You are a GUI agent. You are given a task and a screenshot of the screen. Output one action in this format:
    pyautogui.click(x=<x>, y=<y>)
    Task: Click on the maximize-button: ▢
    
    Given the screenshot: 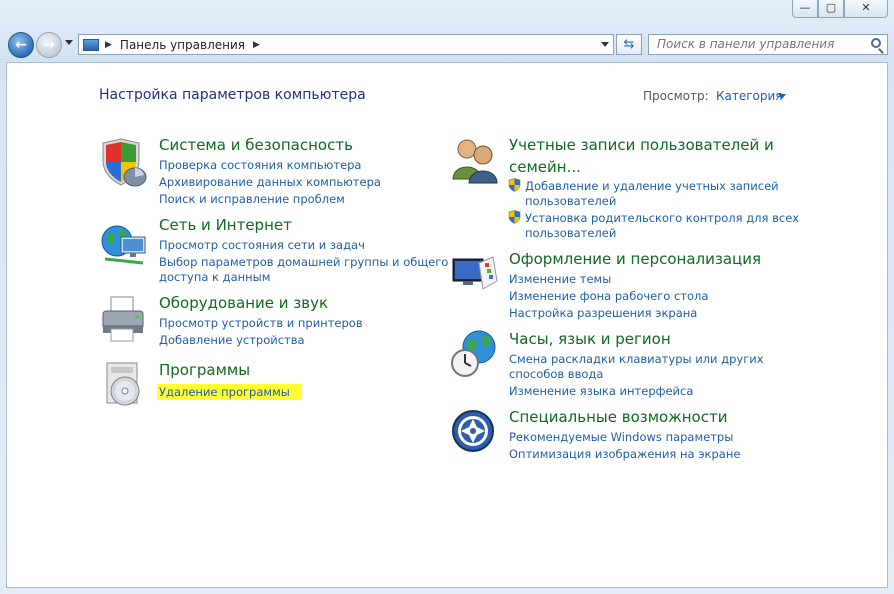 What is the action you would take?
    pyautogui.click(x=831, y=9)
    